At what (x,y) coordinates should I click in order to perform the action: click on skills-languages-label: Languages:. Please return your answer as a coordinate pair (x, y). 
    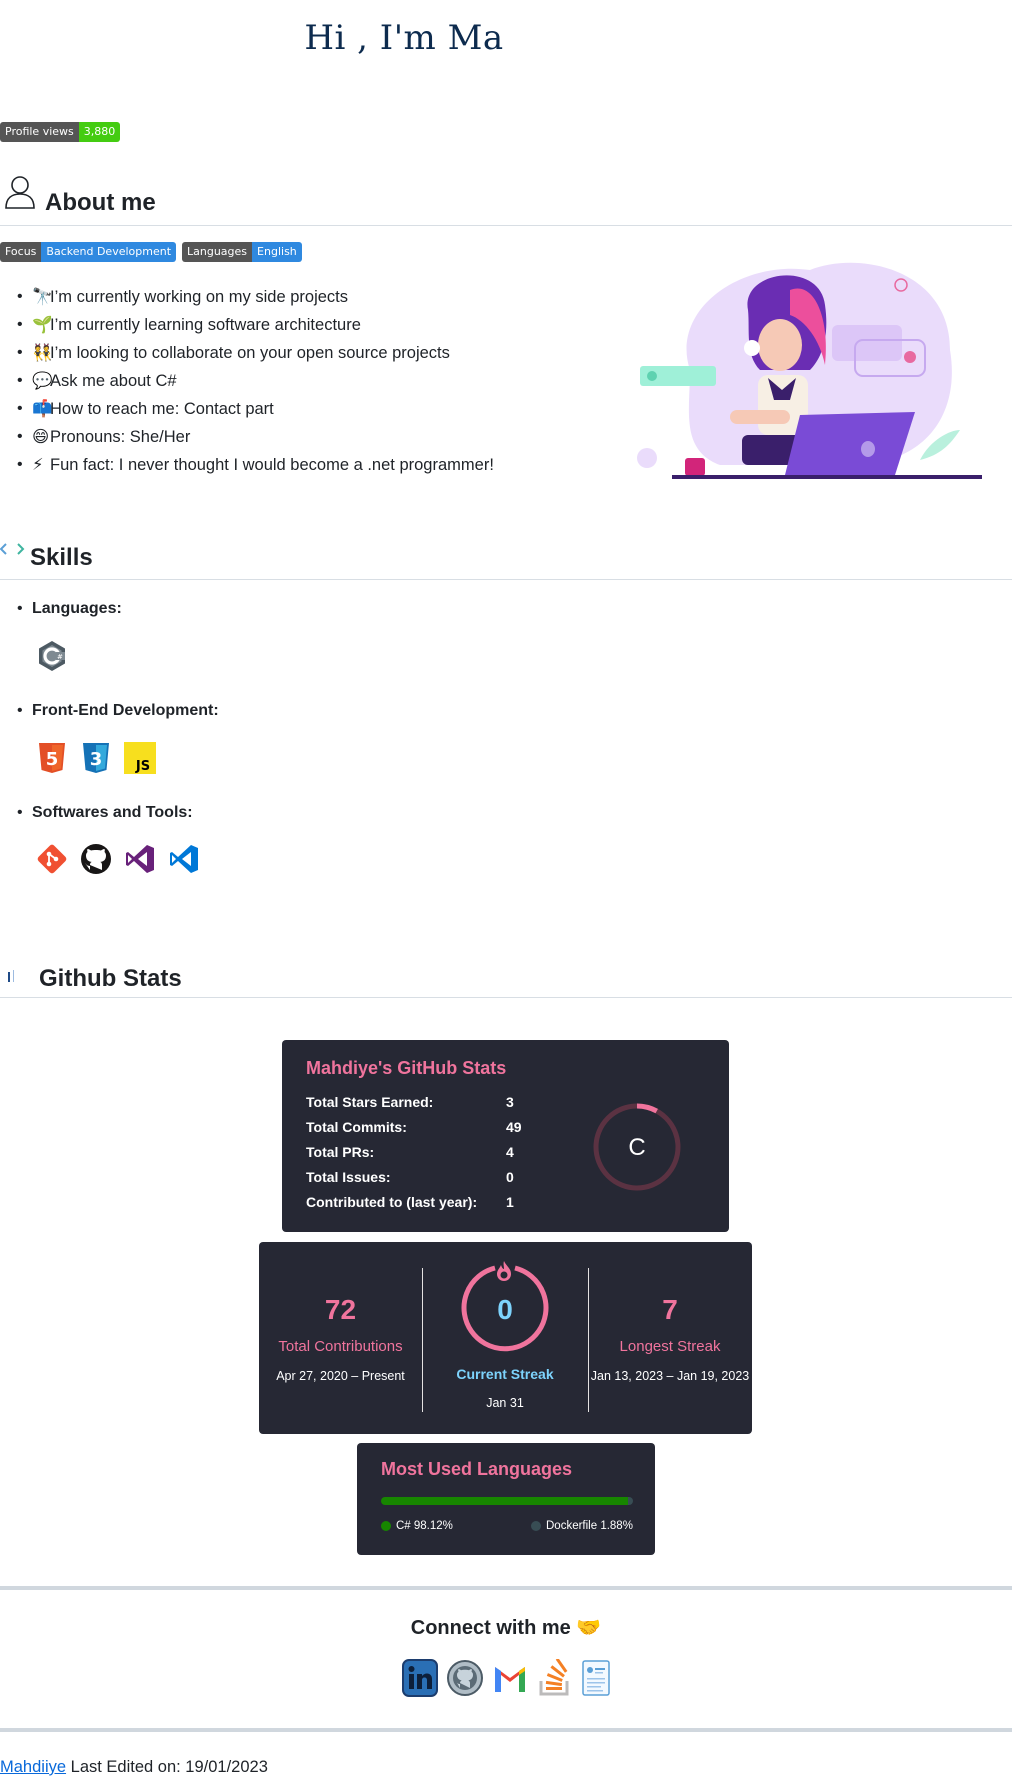
    Looking at the image, I should click on (69, 609).